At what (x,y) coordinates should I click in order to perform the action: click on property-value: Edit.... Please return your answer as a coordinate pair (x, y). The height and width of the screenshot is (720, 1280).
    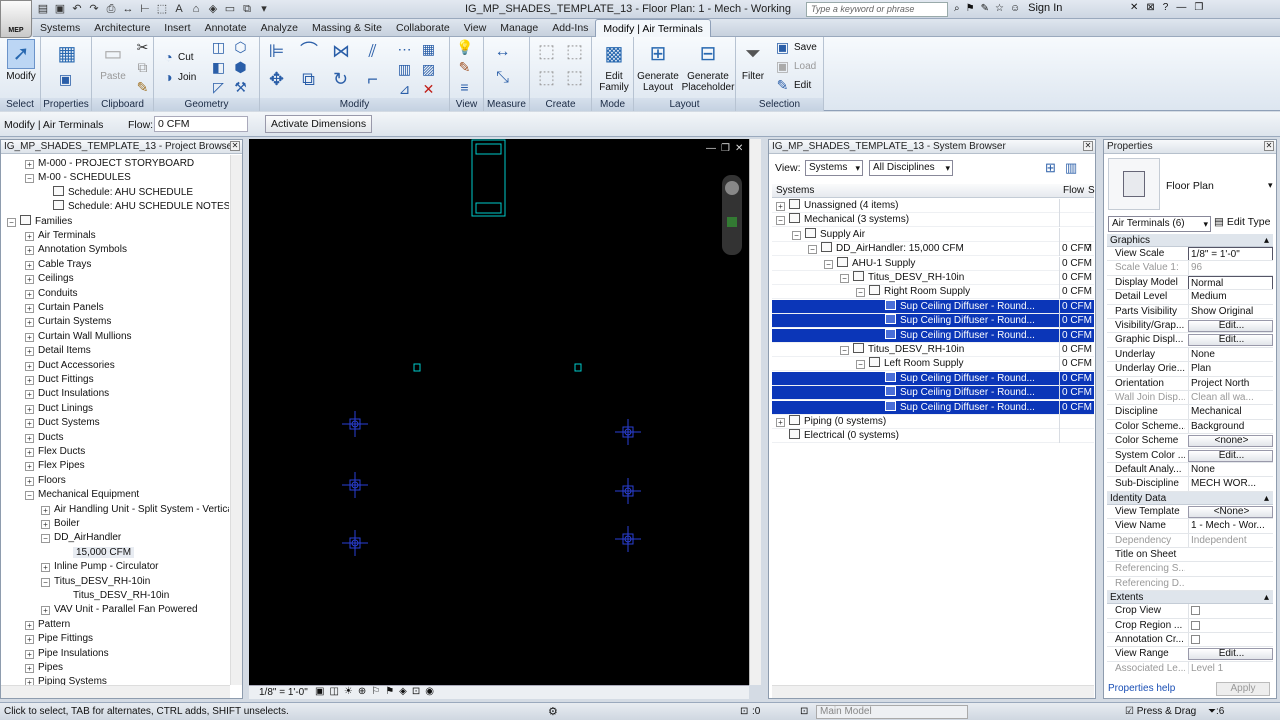
    Looking at the image, I should click on (1230, 326).